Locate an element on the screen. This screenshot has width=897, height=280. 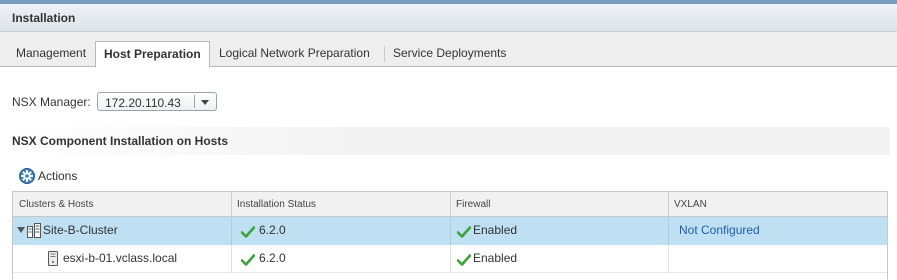
section-title: NSX Component Installation on Hosts is located at coordinates (120, 141).